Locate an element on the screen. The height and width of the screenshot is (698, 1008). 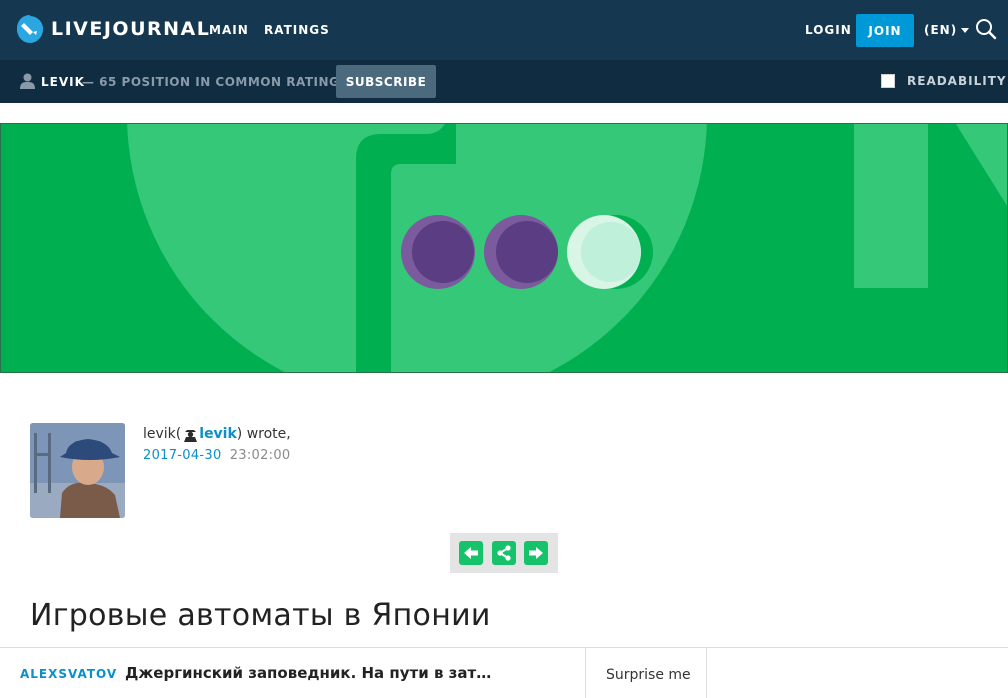
post-time: 23:02:00 is located at coordinates (260, 455).